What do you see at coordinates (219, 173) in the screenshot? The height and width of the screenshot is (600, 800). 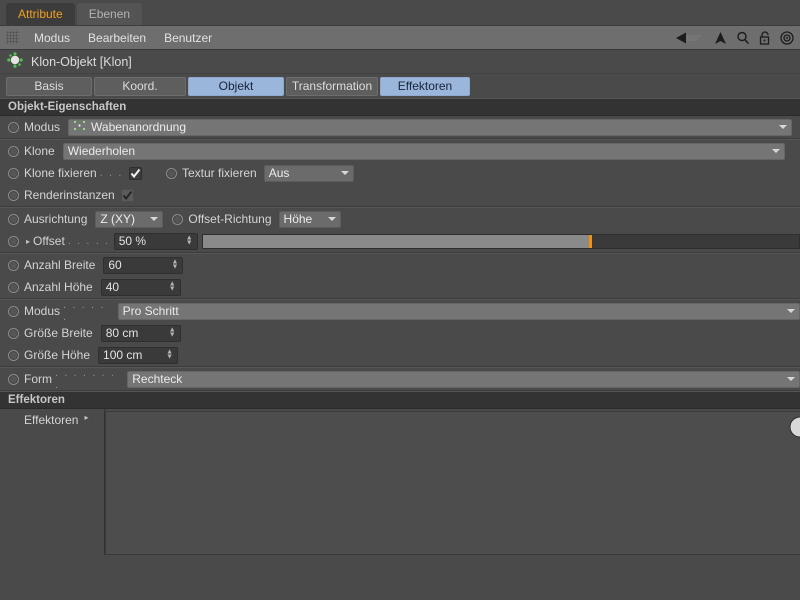 I see `label-textur-fixieren: Textur fixieren` at bounding box center [219, 173].